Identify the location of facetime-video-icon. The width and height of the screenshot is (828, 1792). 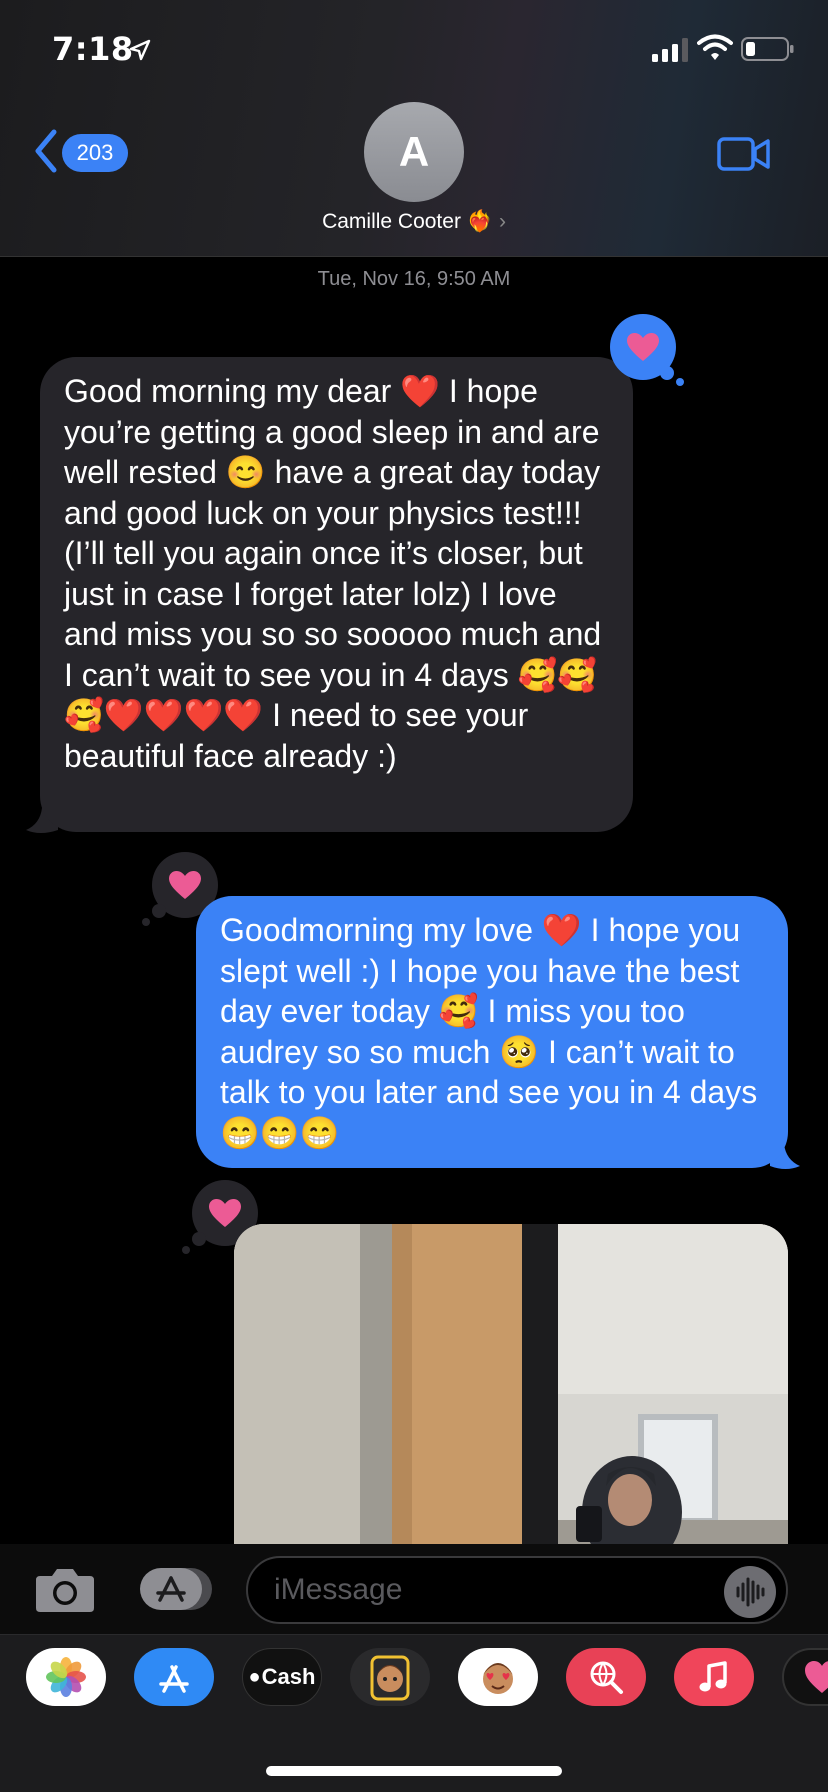
(744, 154).